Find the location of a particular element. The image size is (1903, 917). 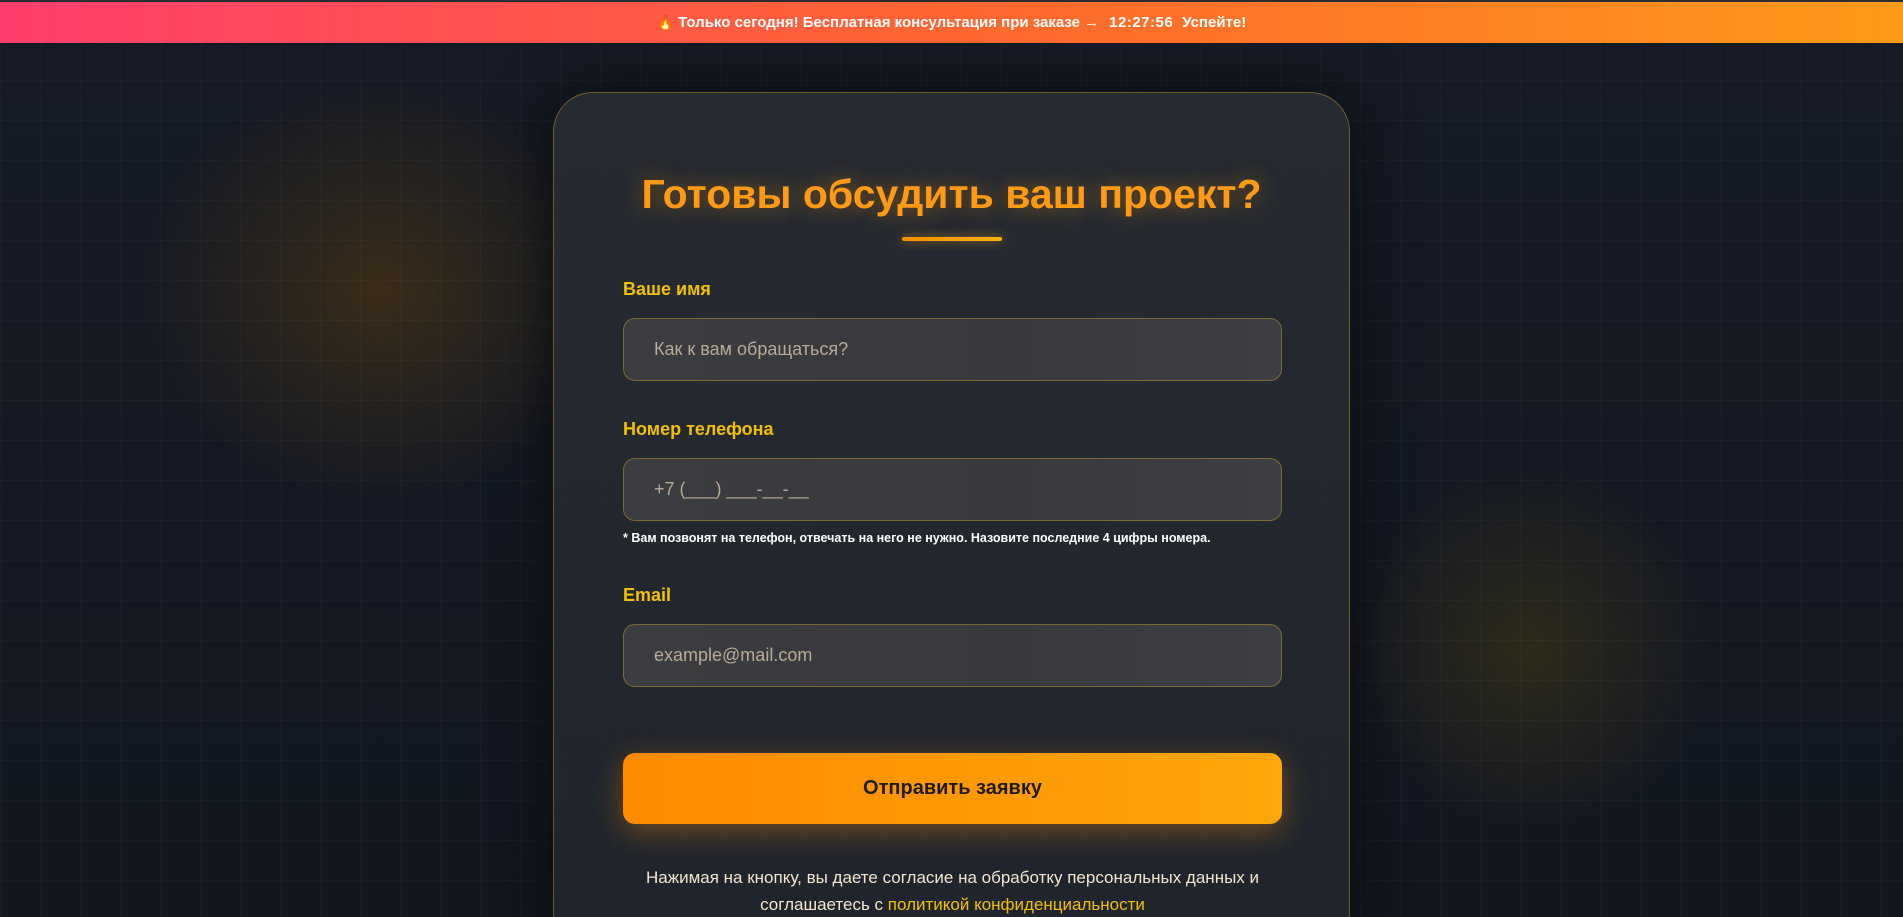

title-underline is located at coordinates (952, 239).